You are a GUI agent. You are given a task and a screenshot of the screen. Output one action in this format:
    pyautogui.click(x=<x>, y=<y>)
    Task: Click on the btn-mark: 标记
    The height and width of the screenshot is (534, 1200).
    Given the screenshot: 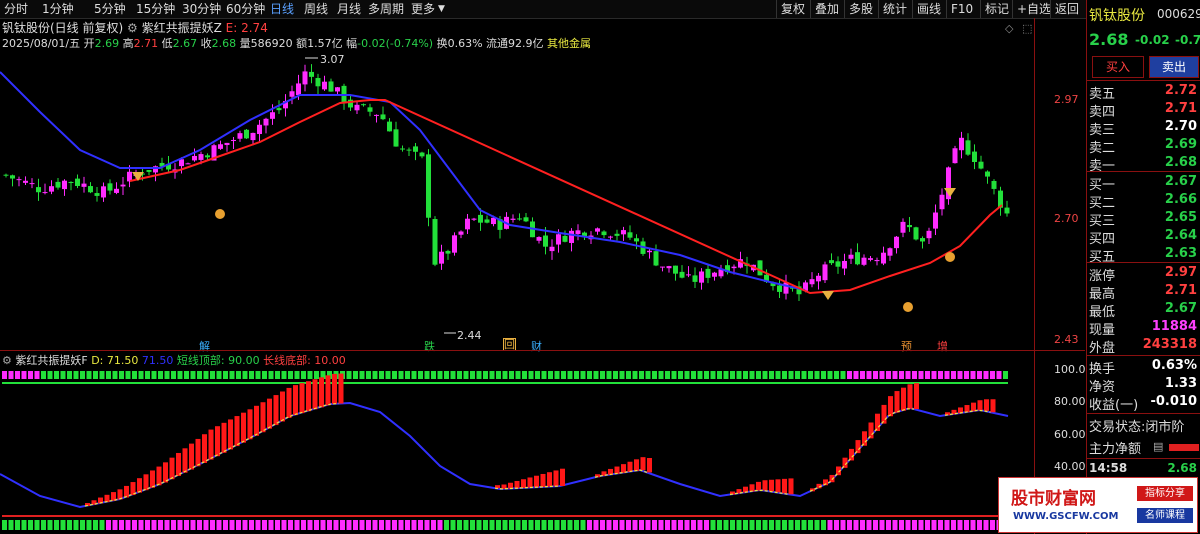 What is the action you would take?
    pyautogui.click(x=996, y=9)
    